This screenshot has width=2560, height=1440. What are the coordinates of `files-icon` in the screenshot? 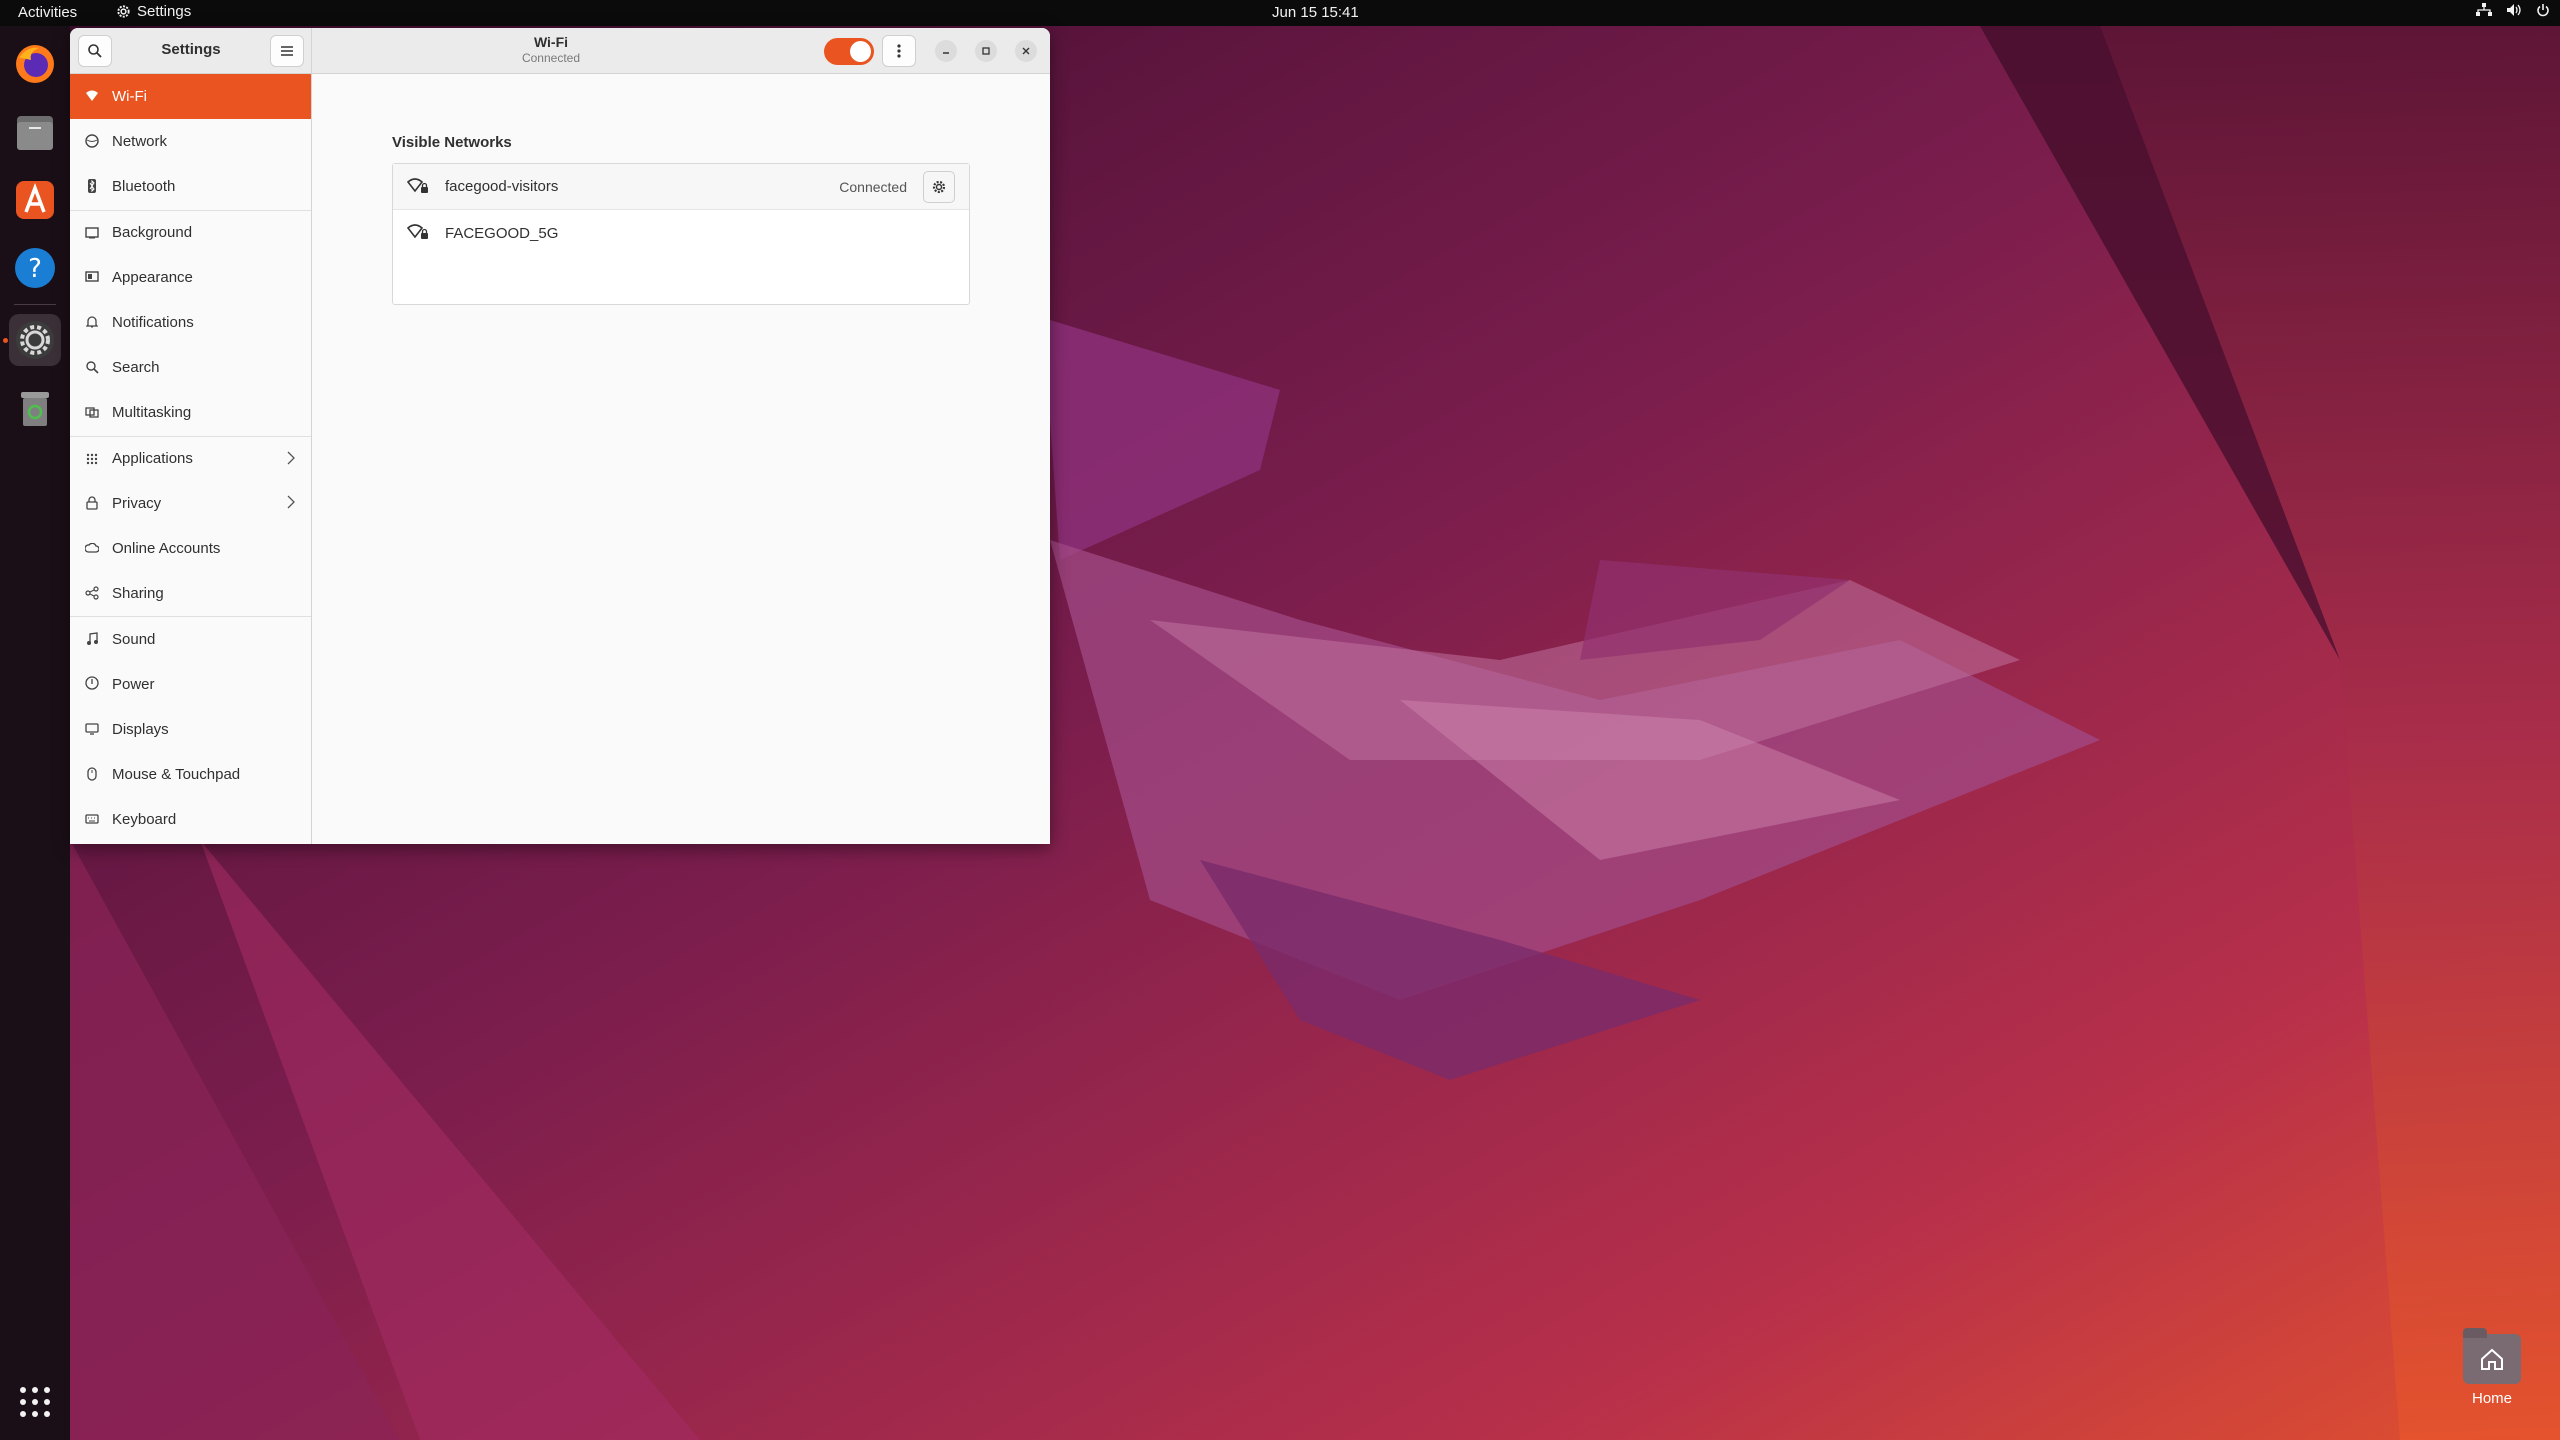 It's located at (35, 133).